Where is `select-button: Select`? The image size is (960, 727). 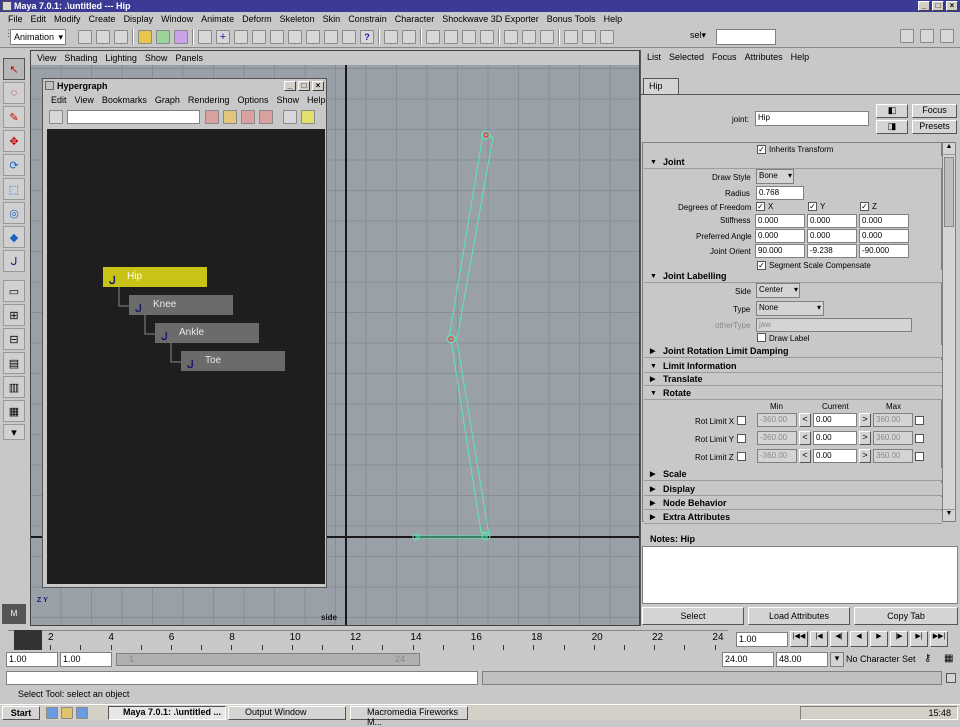
select-button: Select is located at coordinates (693, 616).